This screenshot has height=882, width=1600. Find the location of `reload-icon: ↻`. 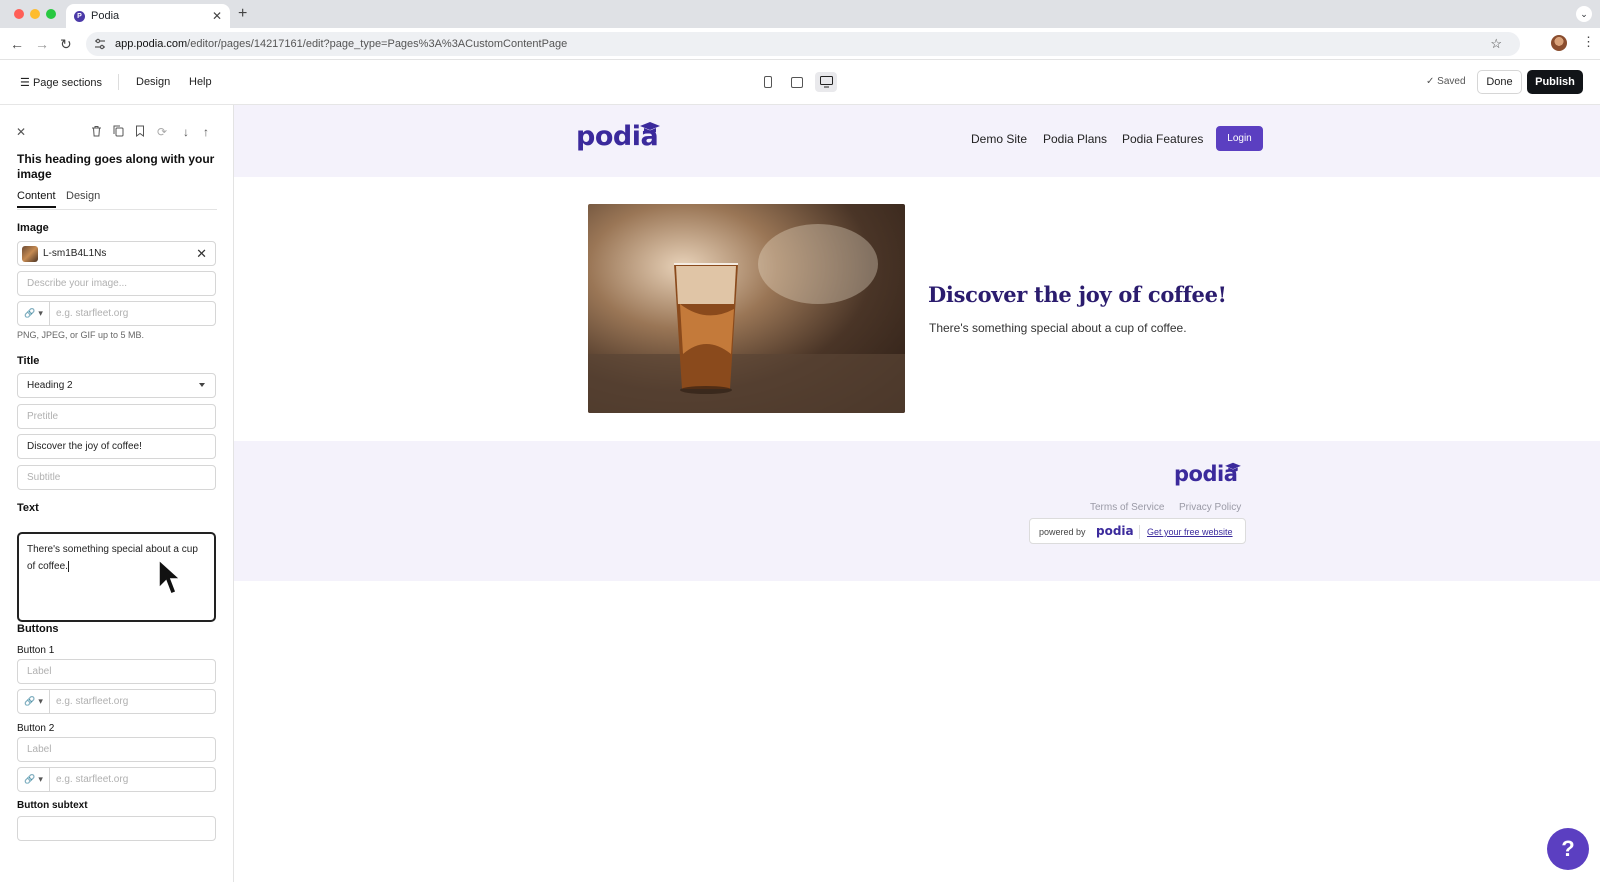

reload-icon: ↻ is located at coordinates (66, 44).